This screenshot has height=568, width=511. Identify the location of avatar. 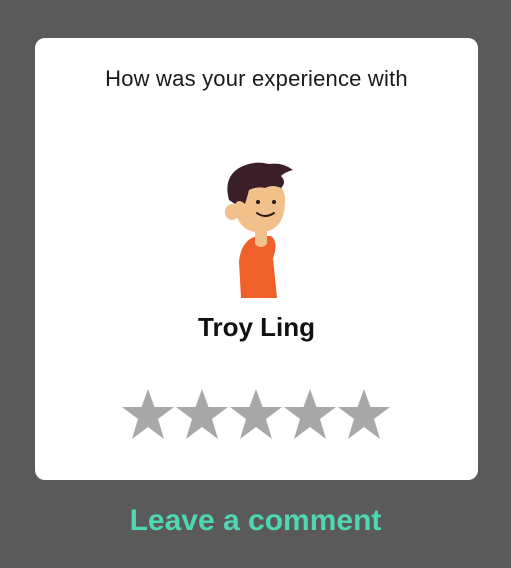
(276, 228).